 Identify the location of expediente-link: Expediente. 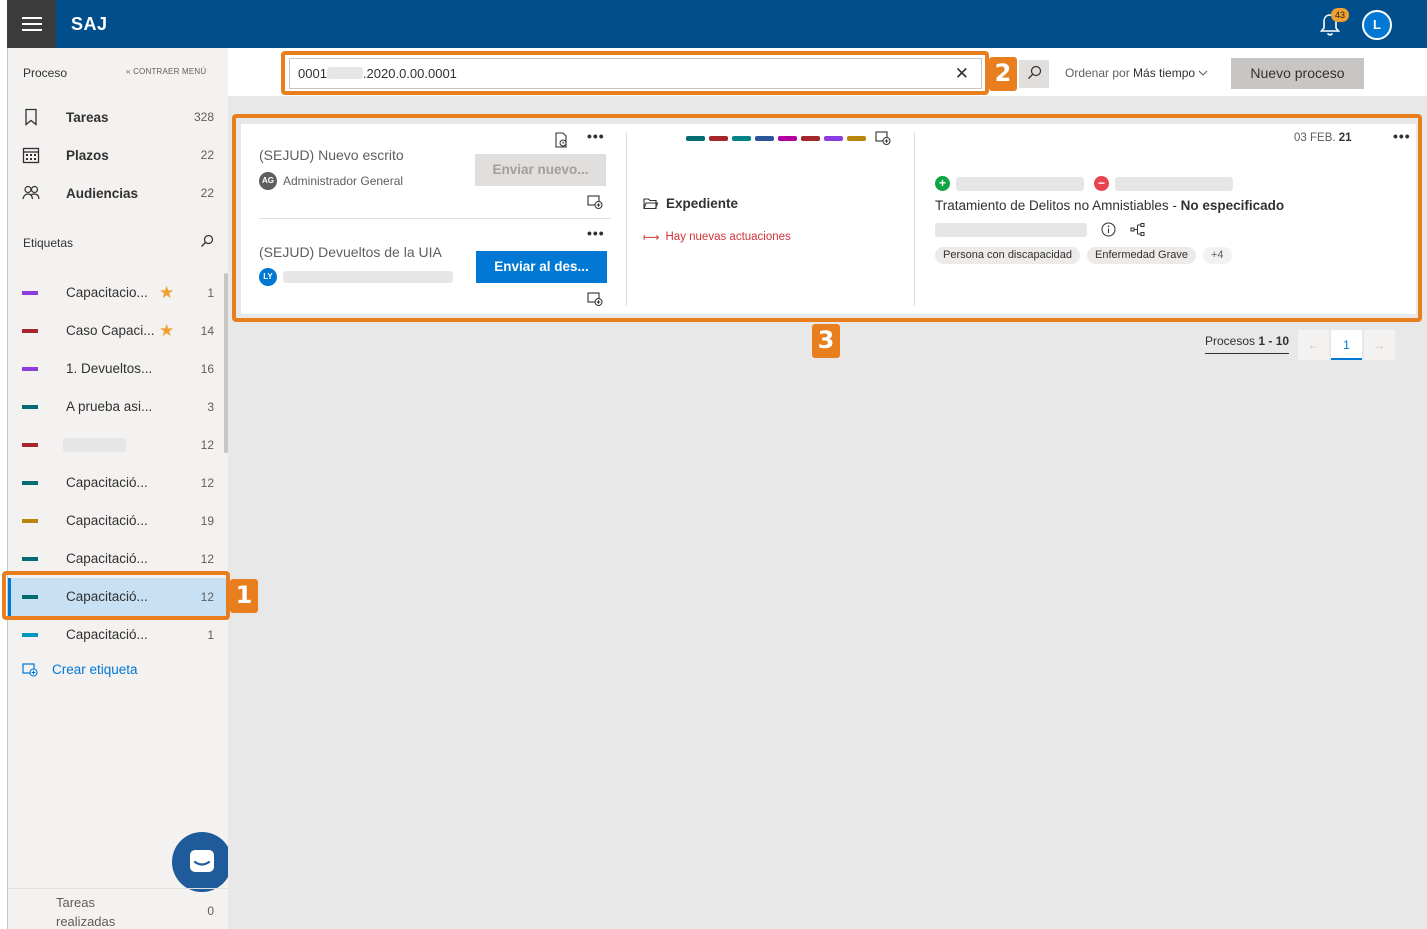
(690, 203).